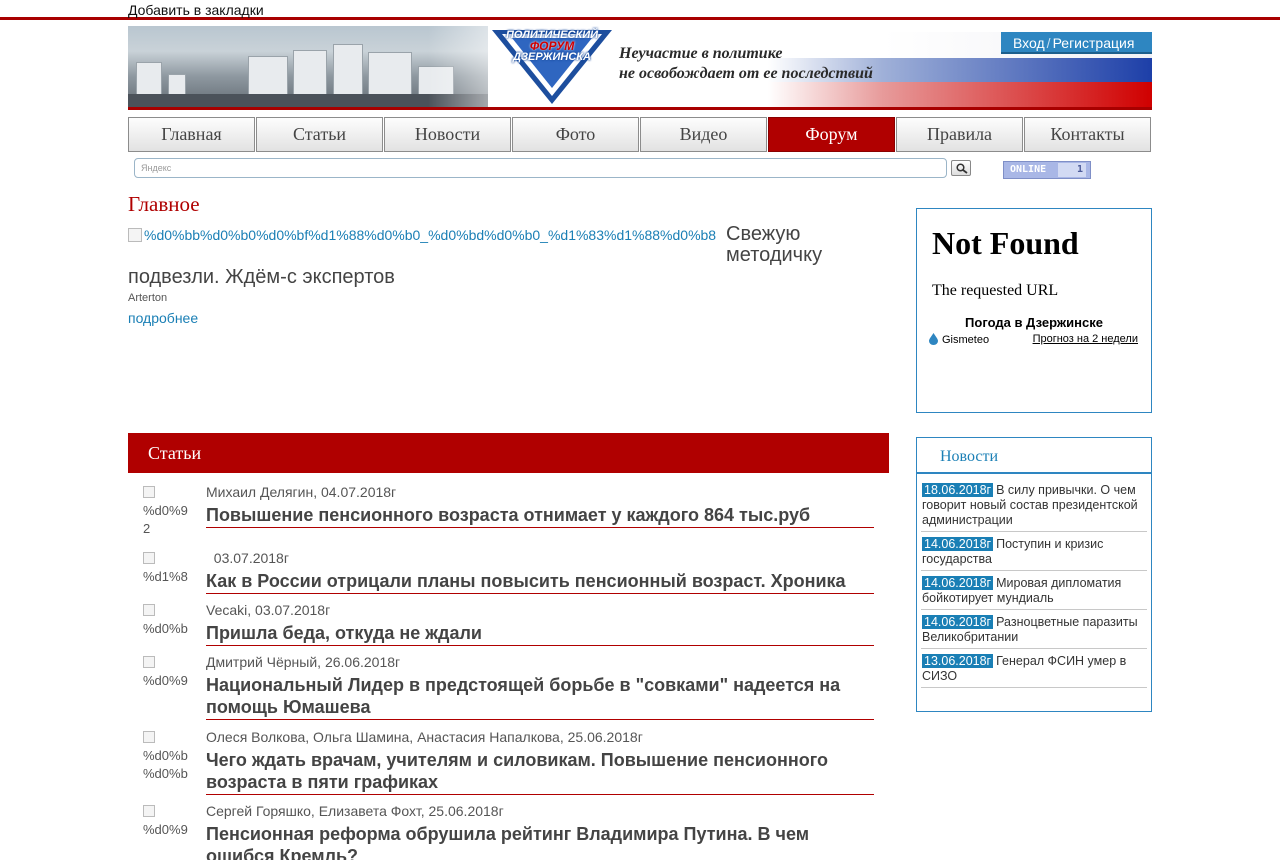  Describe the element at coordinates (261, 277) in the screenshot. I see `featured-title-part2: подвезли. Ждём-с экспертов` at that location.